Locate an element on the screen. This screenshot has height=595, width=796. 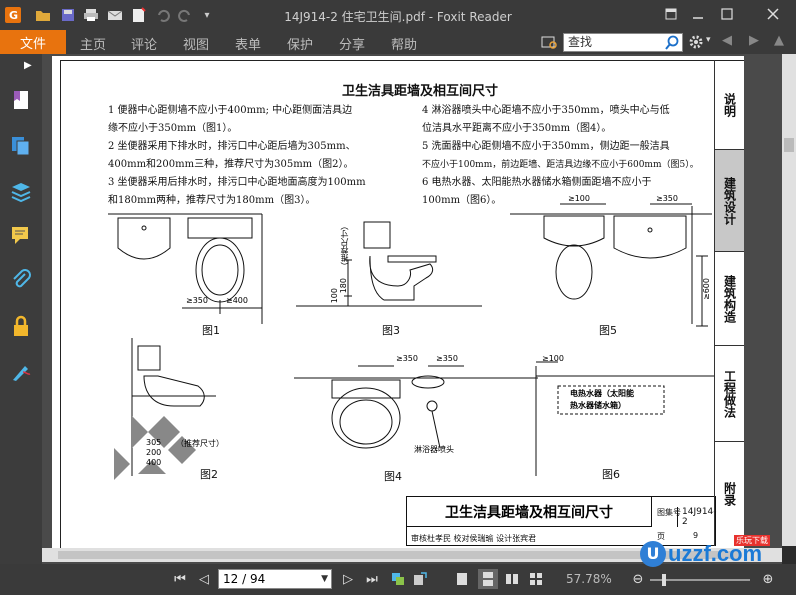
dim-label: 电热水器（太阳能 is located at coordinates (602, 393).